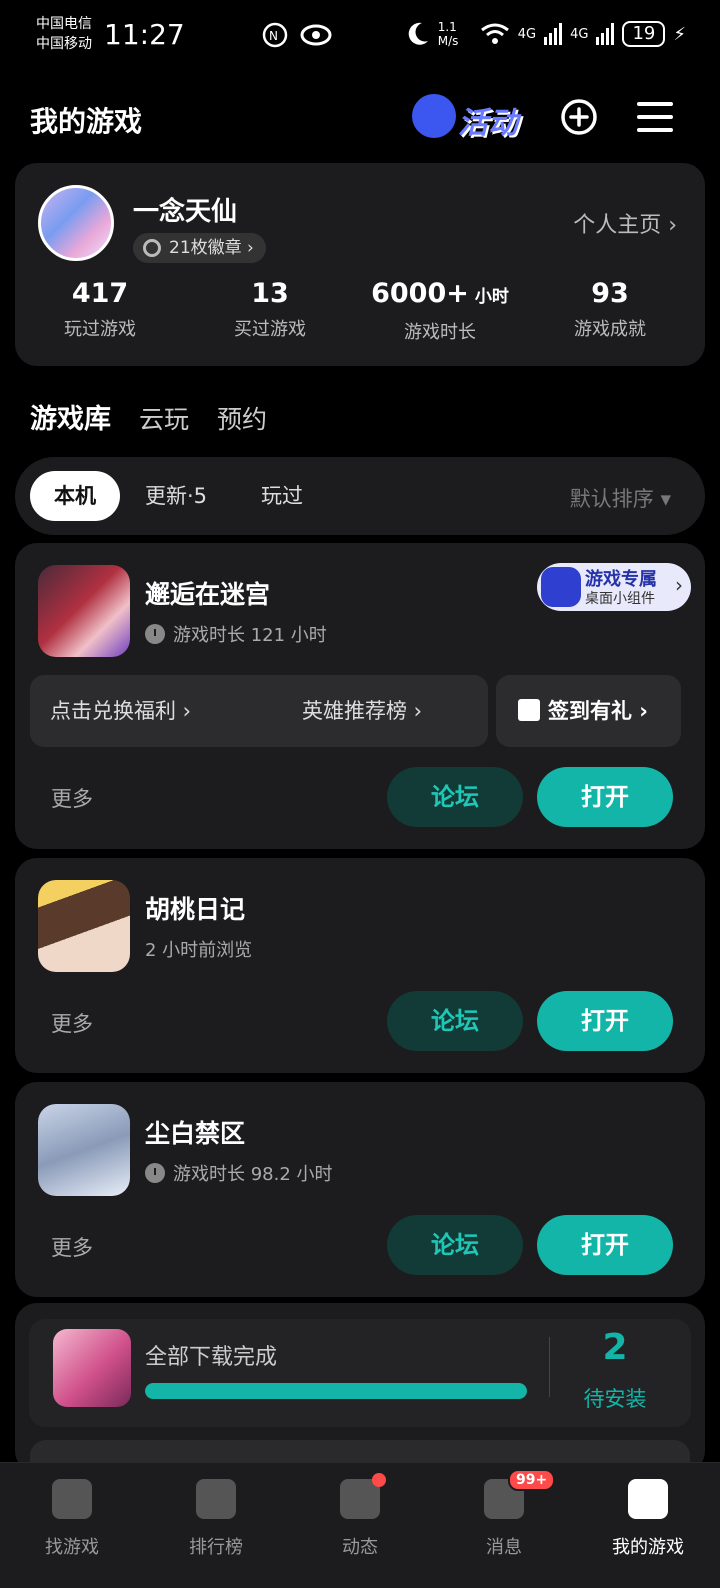 Image resolution: width=720 pixels, height=1588 pixels. Describe the element at coordinates (491, 297) in the screenshot. I see `stat-unit: 小时` at that location.